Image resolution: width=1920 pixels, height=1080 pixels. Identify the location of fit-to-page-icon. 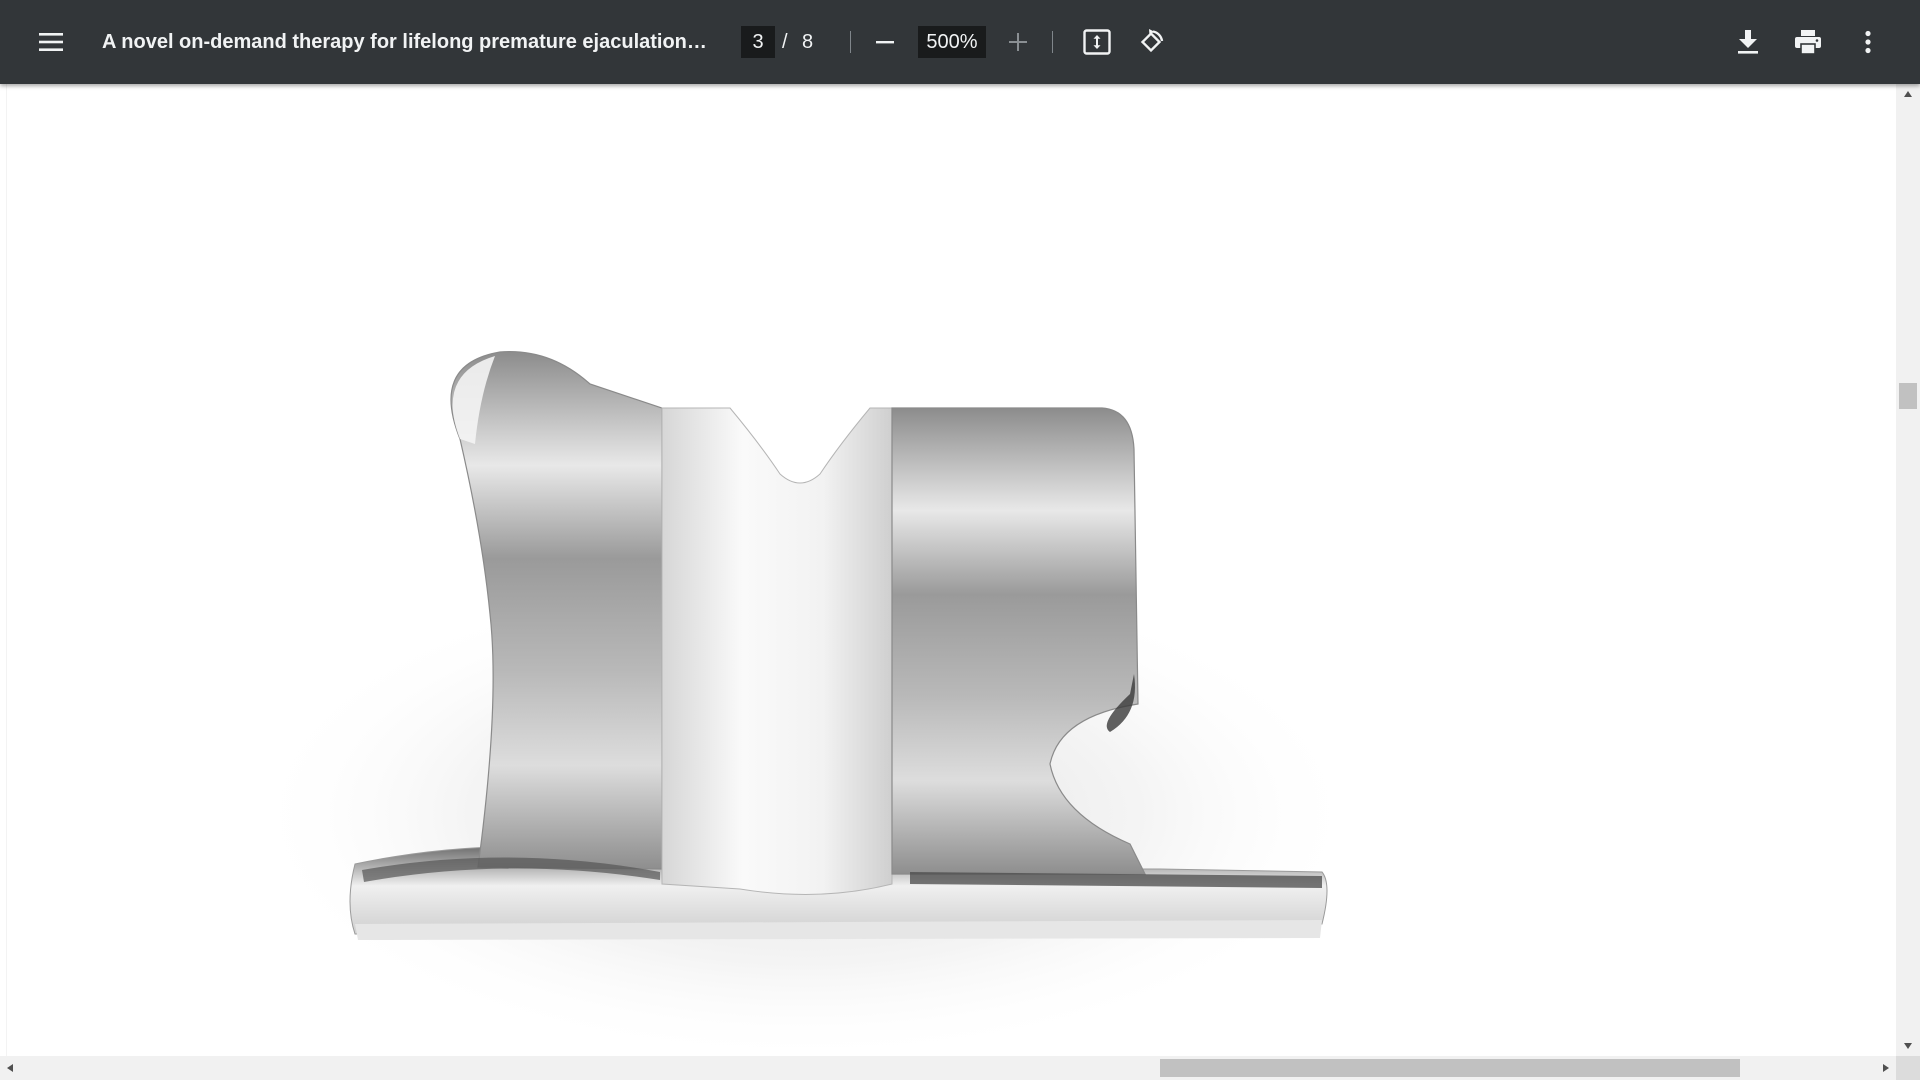
(1097, 42).